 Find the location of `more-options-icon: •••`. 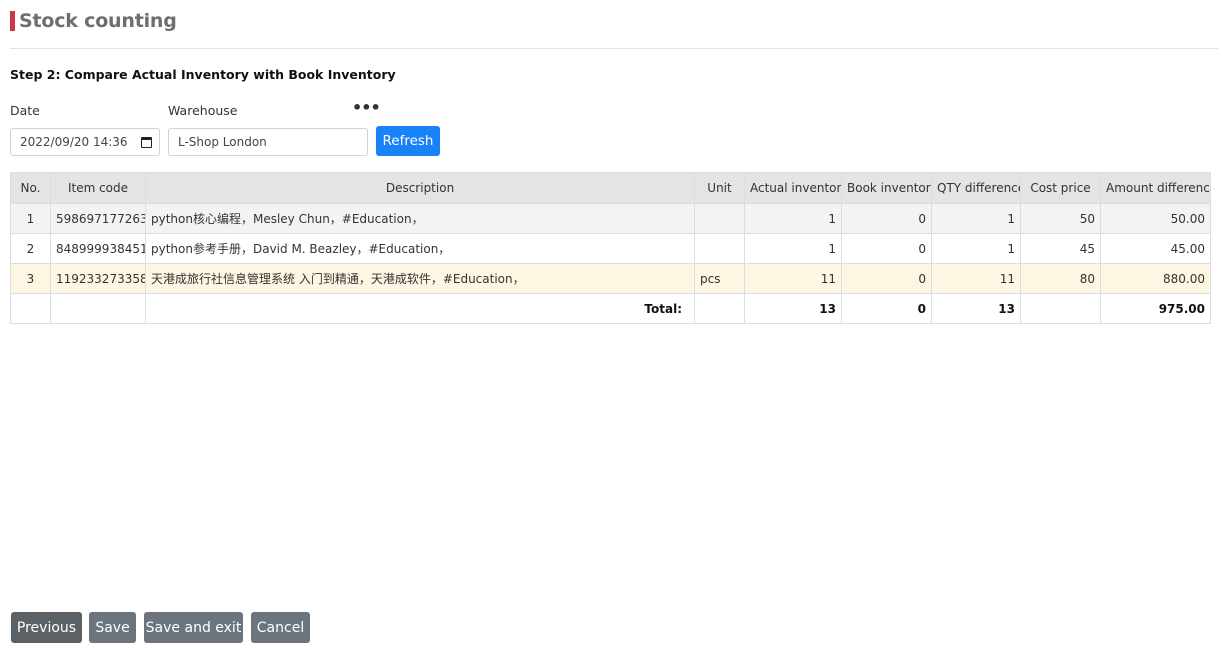

more-options-icon: ••• is located at coordinates (366, 108).